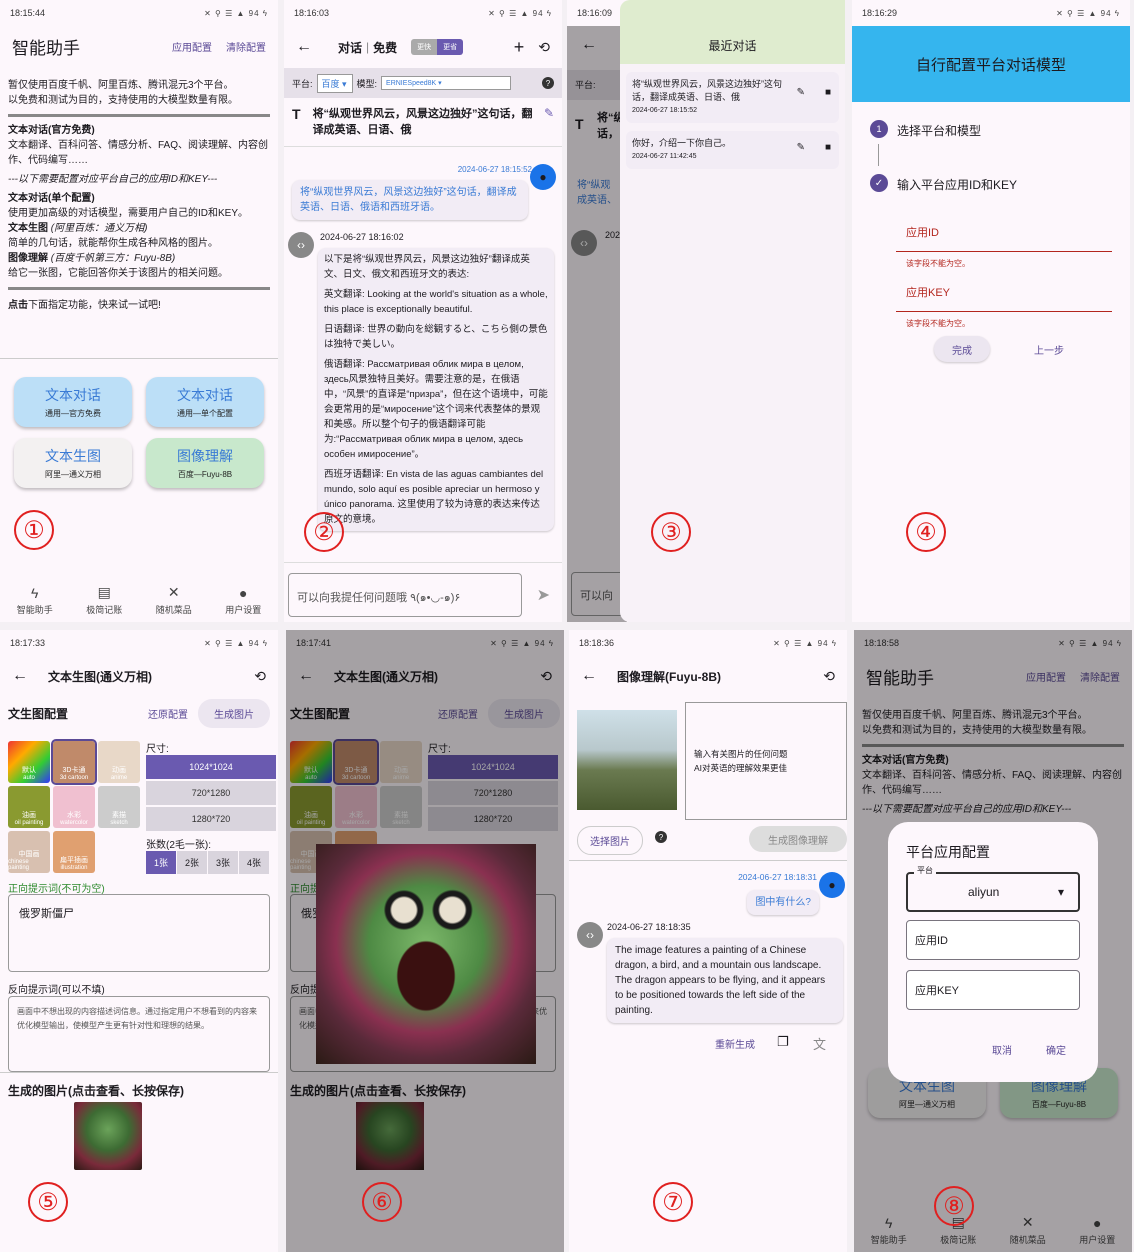  What do you see at coordinates (74, 807) in the screenshot?
I see `style-thumb: 水彩 watercolor` at bounding box center [74, 807].